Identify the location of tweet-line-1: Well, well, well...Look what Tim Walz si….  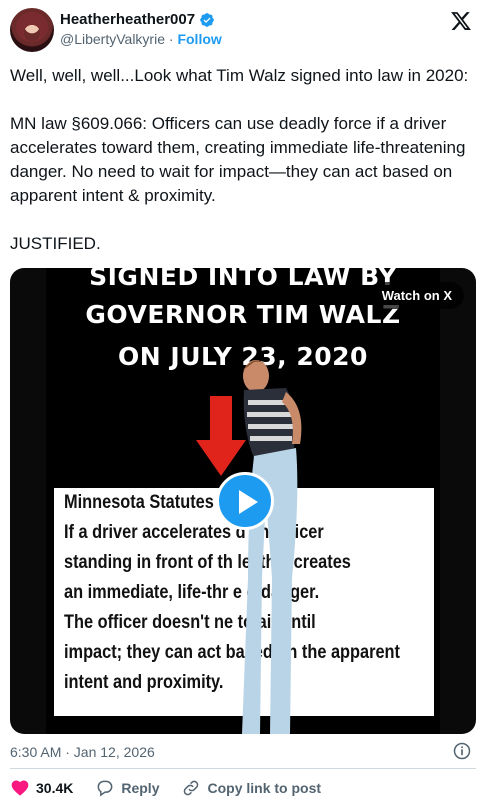
(239, 75).